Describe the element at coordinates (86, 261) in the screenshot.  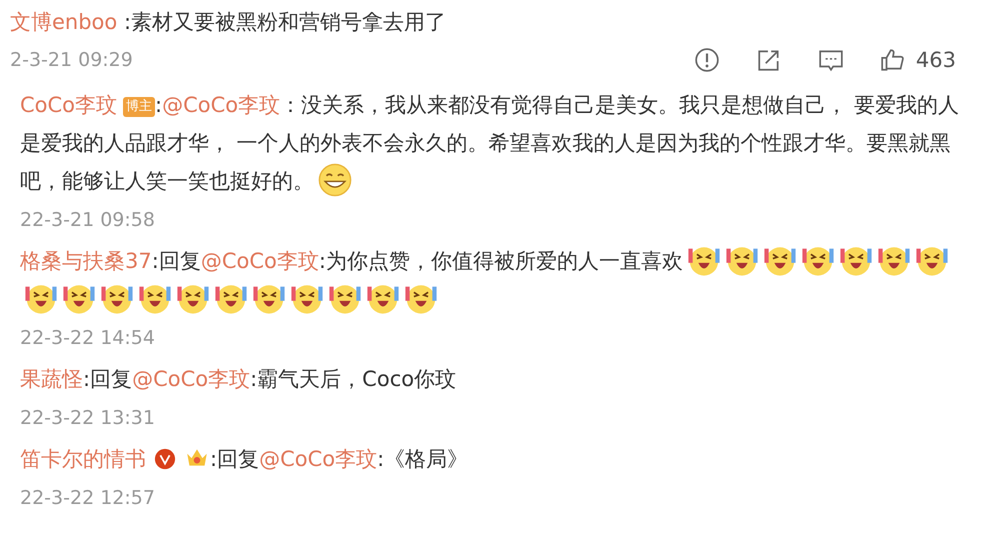
I see `username-link: 格桑与扶桑37` at that location.